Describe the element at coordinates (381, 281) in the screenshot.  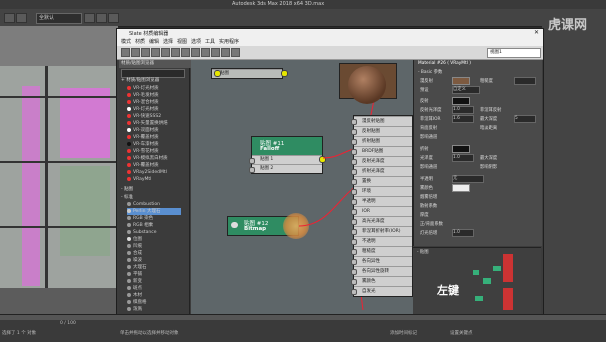
I see `material-slot: 雾颜色` at that location.